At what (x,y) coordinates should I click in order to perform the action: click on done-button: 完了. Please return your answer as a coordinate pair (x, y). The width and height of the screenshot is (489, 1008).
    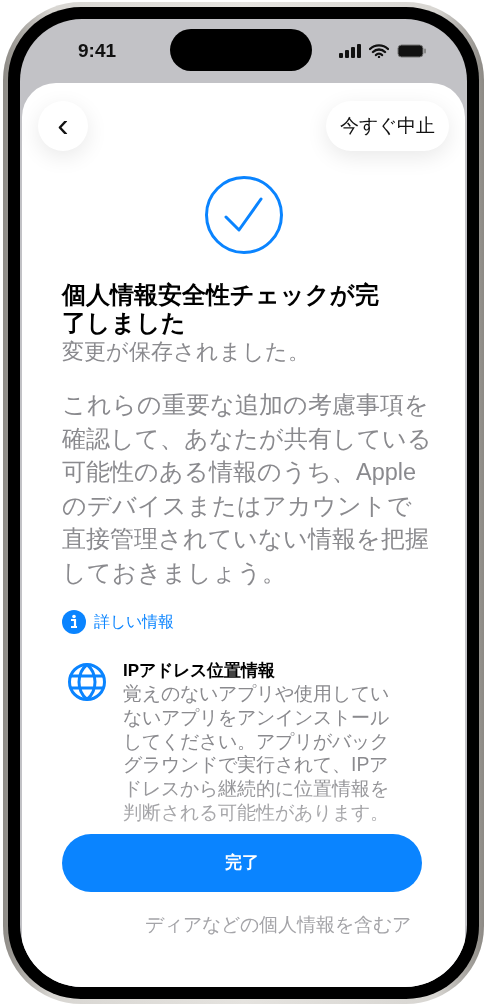
    Looking at the image, I should click on (242, 863).